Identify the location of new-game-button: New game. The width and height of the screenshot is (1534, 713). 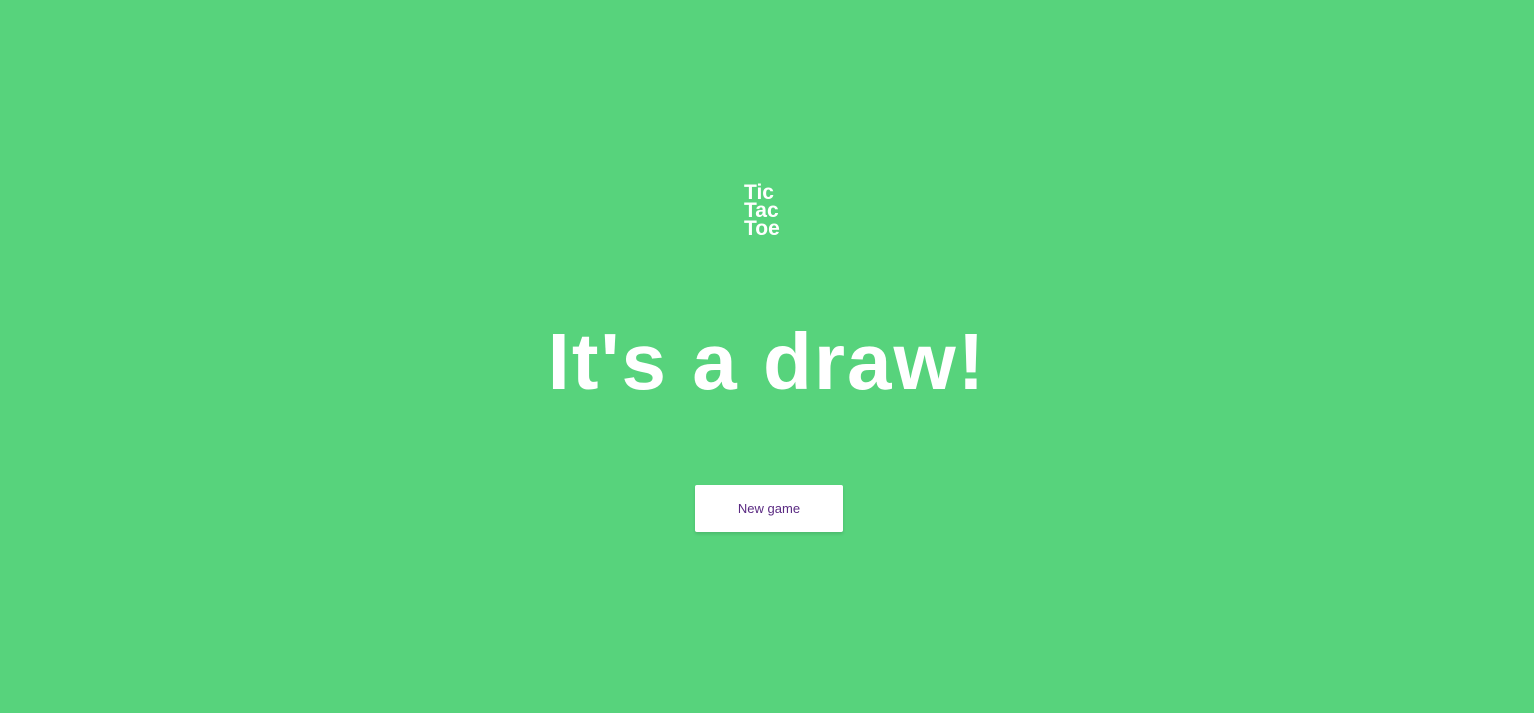
(769, 508).